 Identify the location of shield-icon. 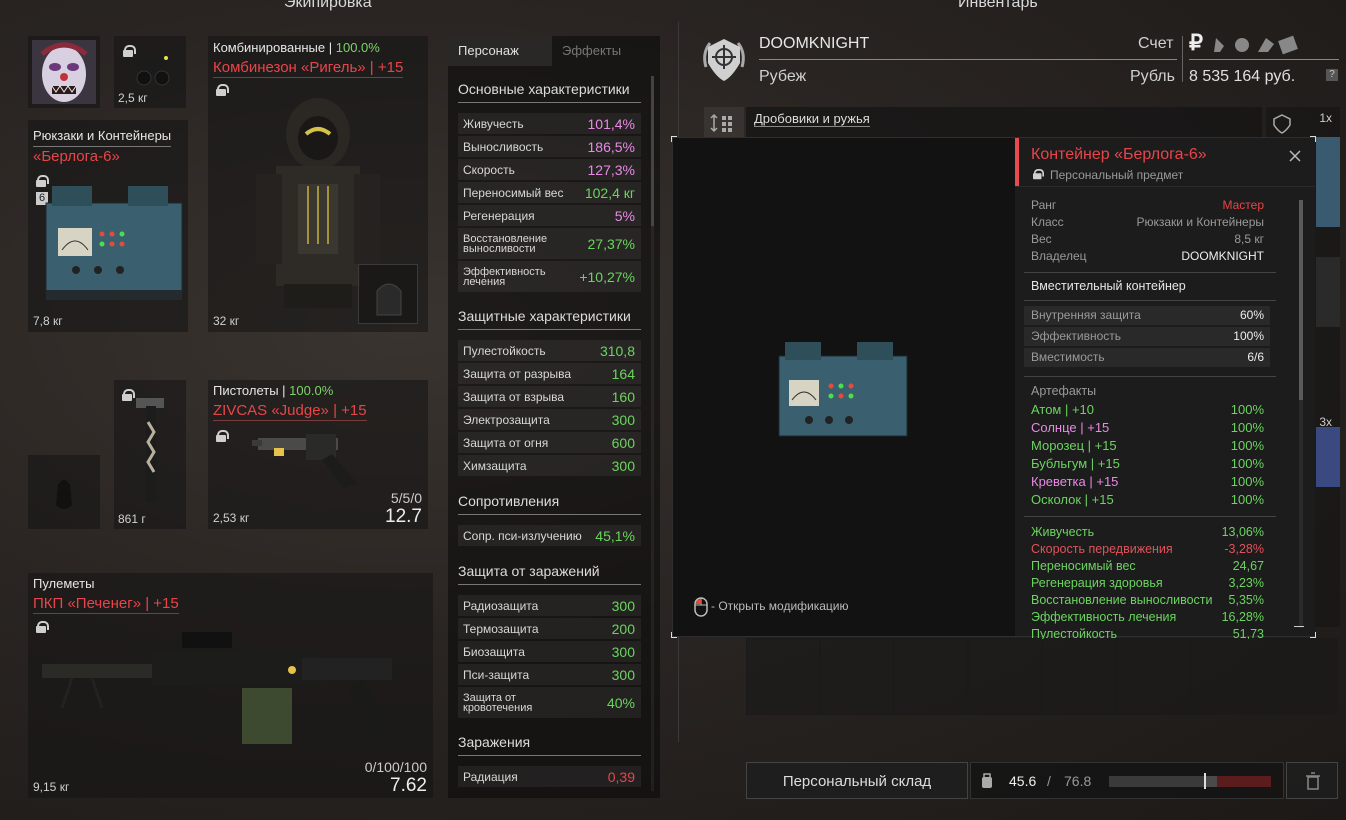
(1282, 124).